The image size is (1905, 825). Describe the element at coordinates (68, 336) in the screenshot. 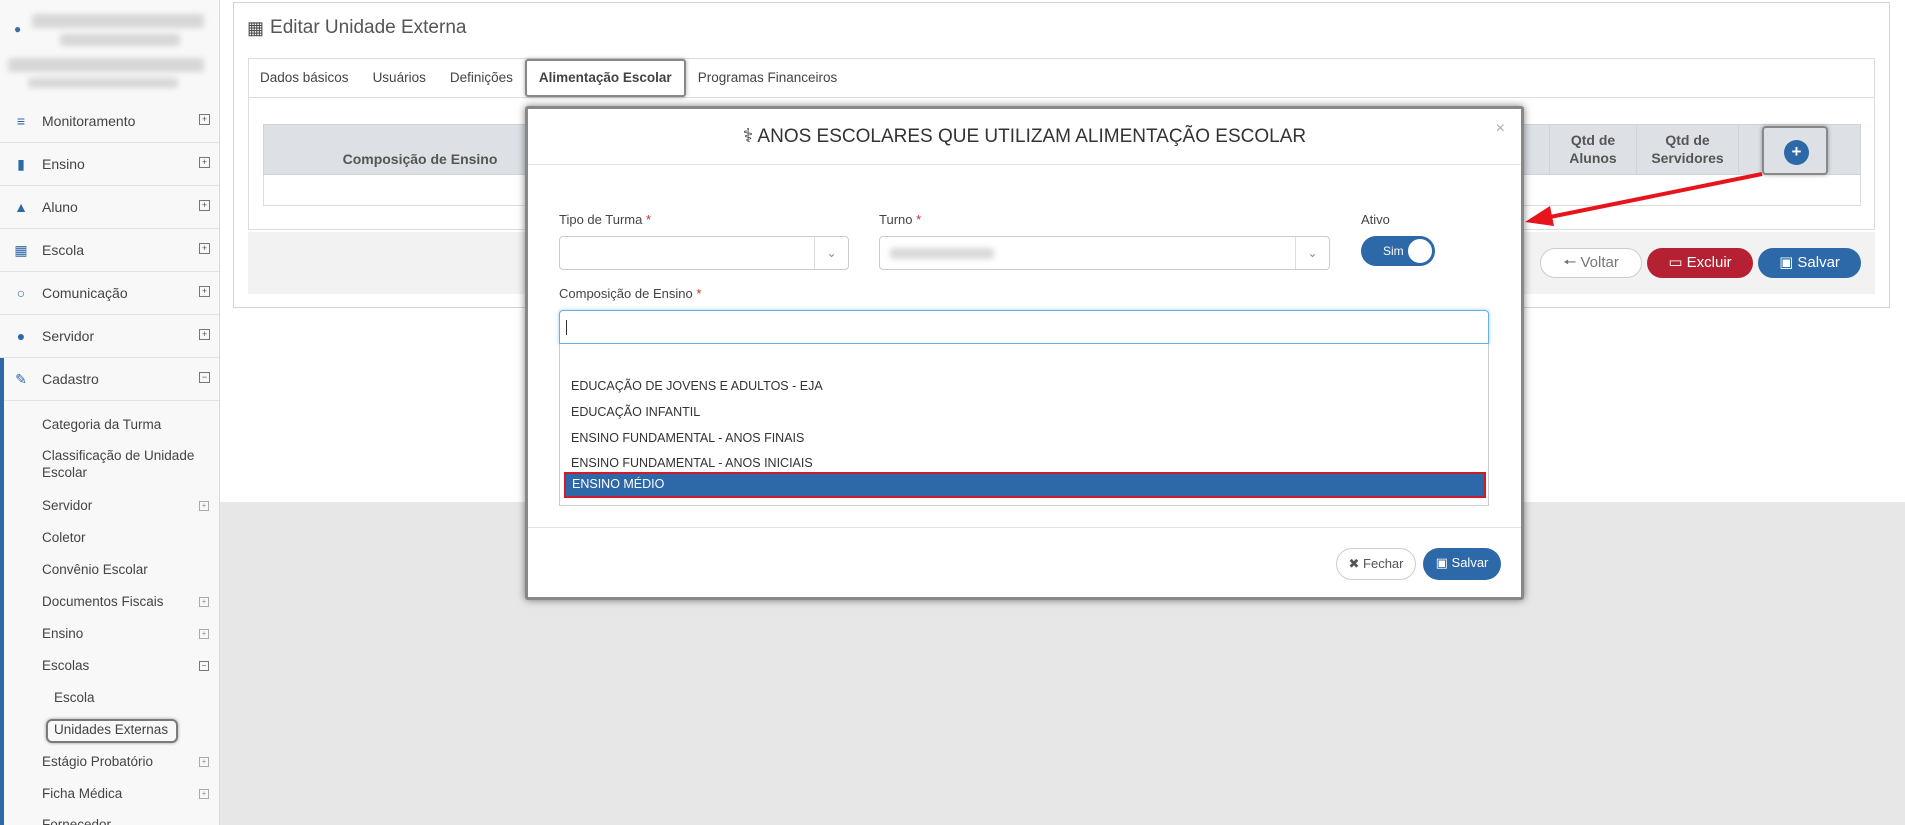

I see `menu-label: Servidor` at that location.